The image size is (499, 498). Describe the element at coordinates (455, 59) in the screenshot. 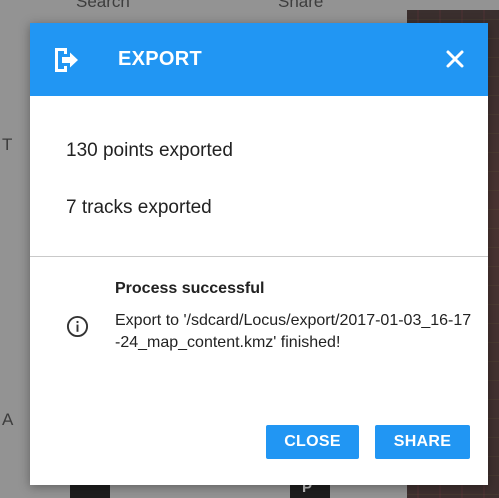

I see `close-icon` at that location.